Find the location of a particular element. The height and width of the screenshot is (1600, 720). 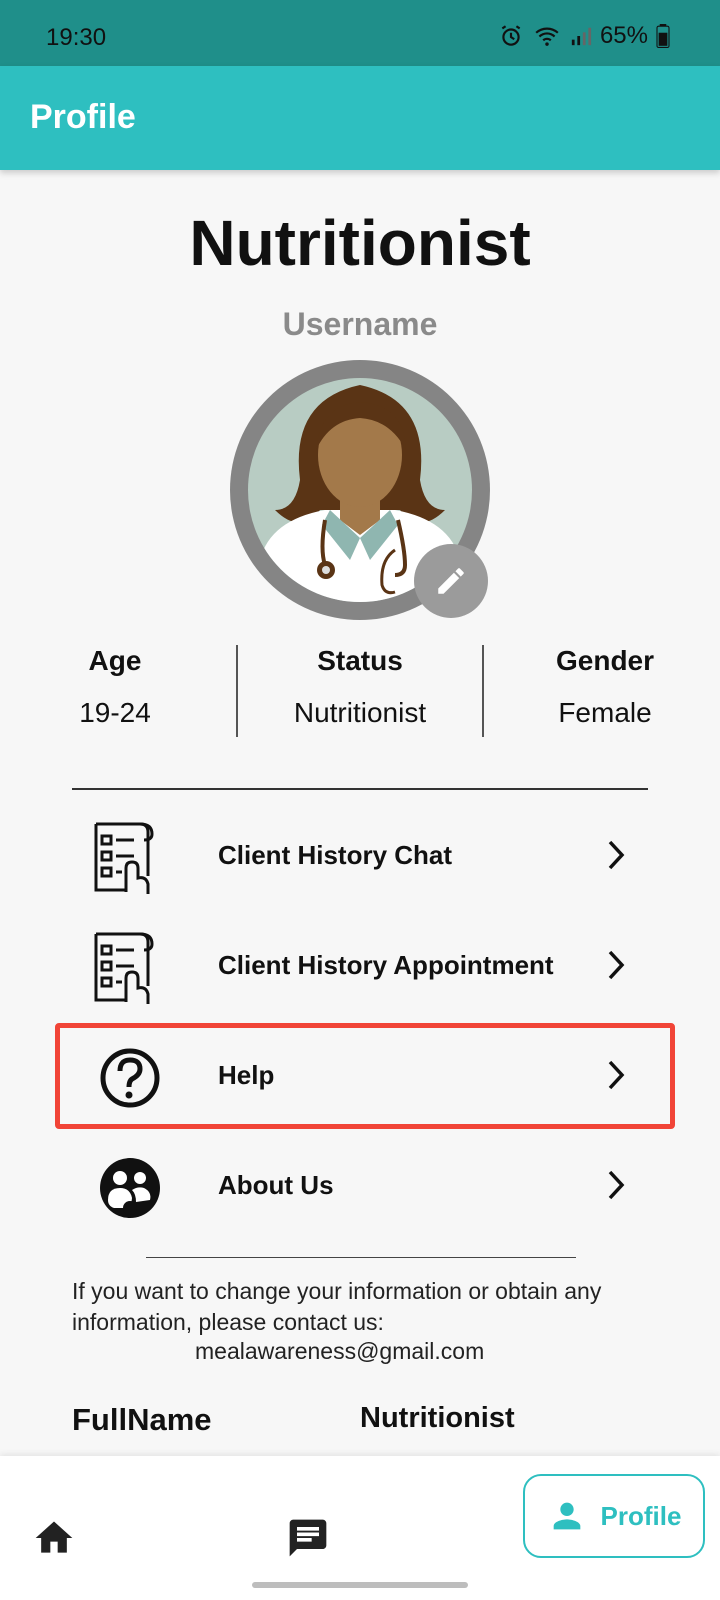

stat-label: Gender is located at coordinates (605, 660).